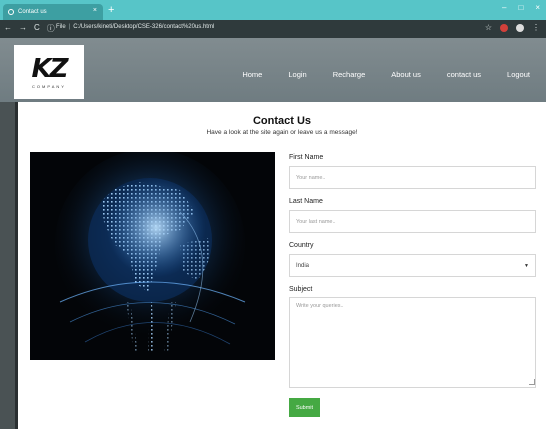 This screenshot has width=546, height=429. What do you see at coordinates (349, 74) in the screenshot?
I see `nav-recharge: Recharge` at bounding box center [349, 74].